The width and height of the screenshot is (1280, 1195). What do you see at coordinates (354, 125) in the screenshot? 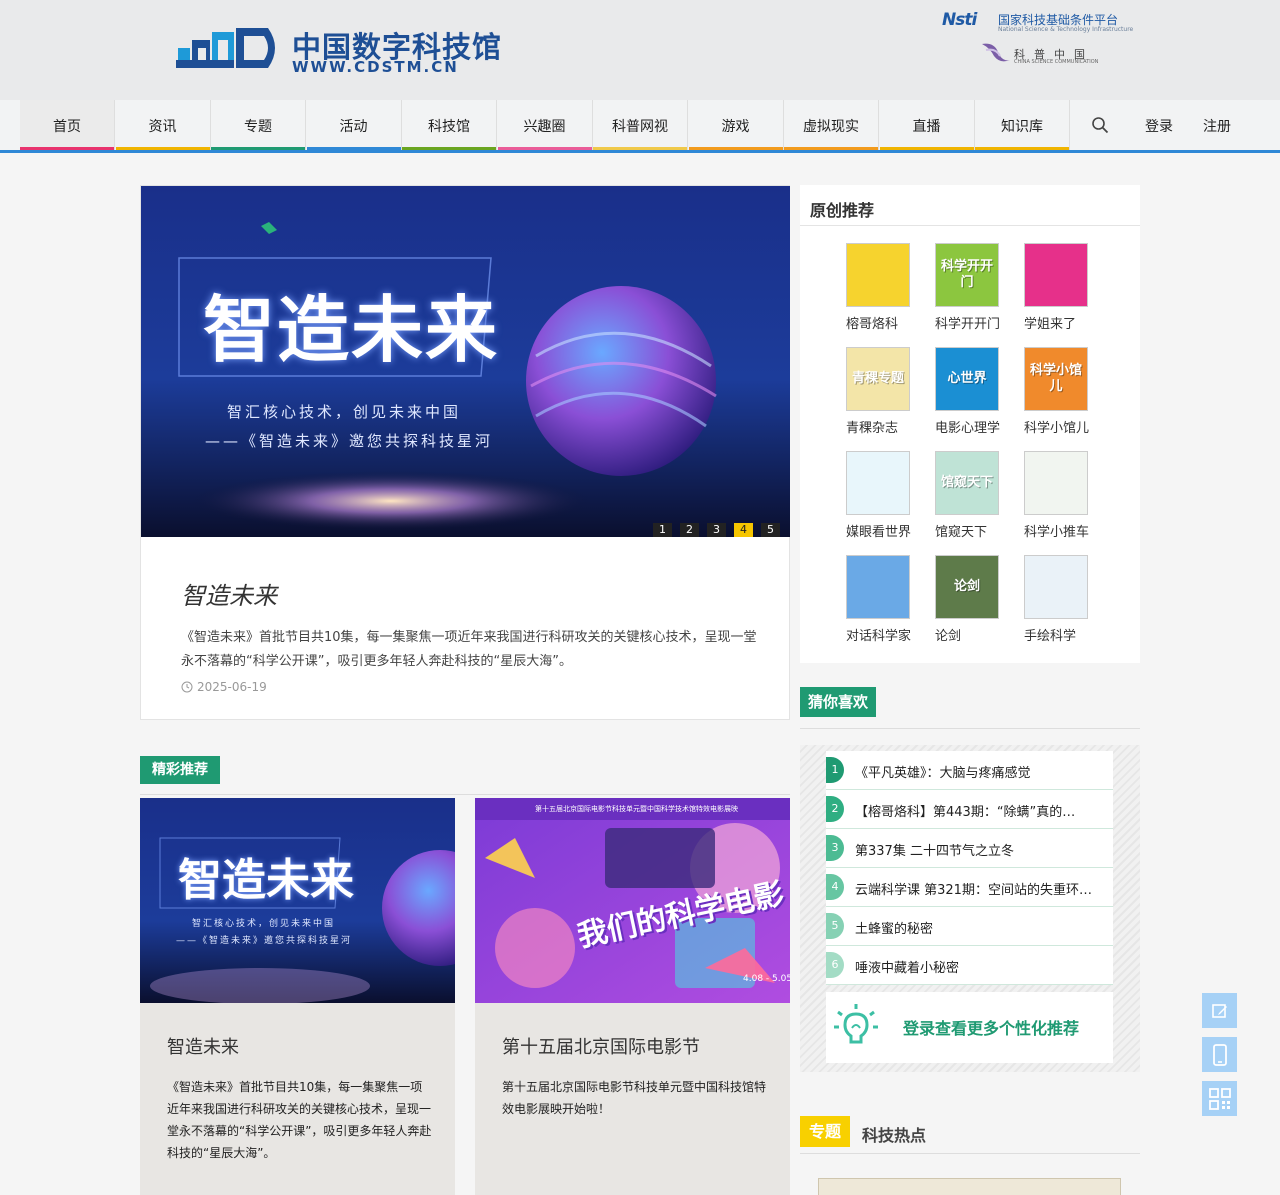
I see `nav-item: 活动` at bounding box center [354, 125].